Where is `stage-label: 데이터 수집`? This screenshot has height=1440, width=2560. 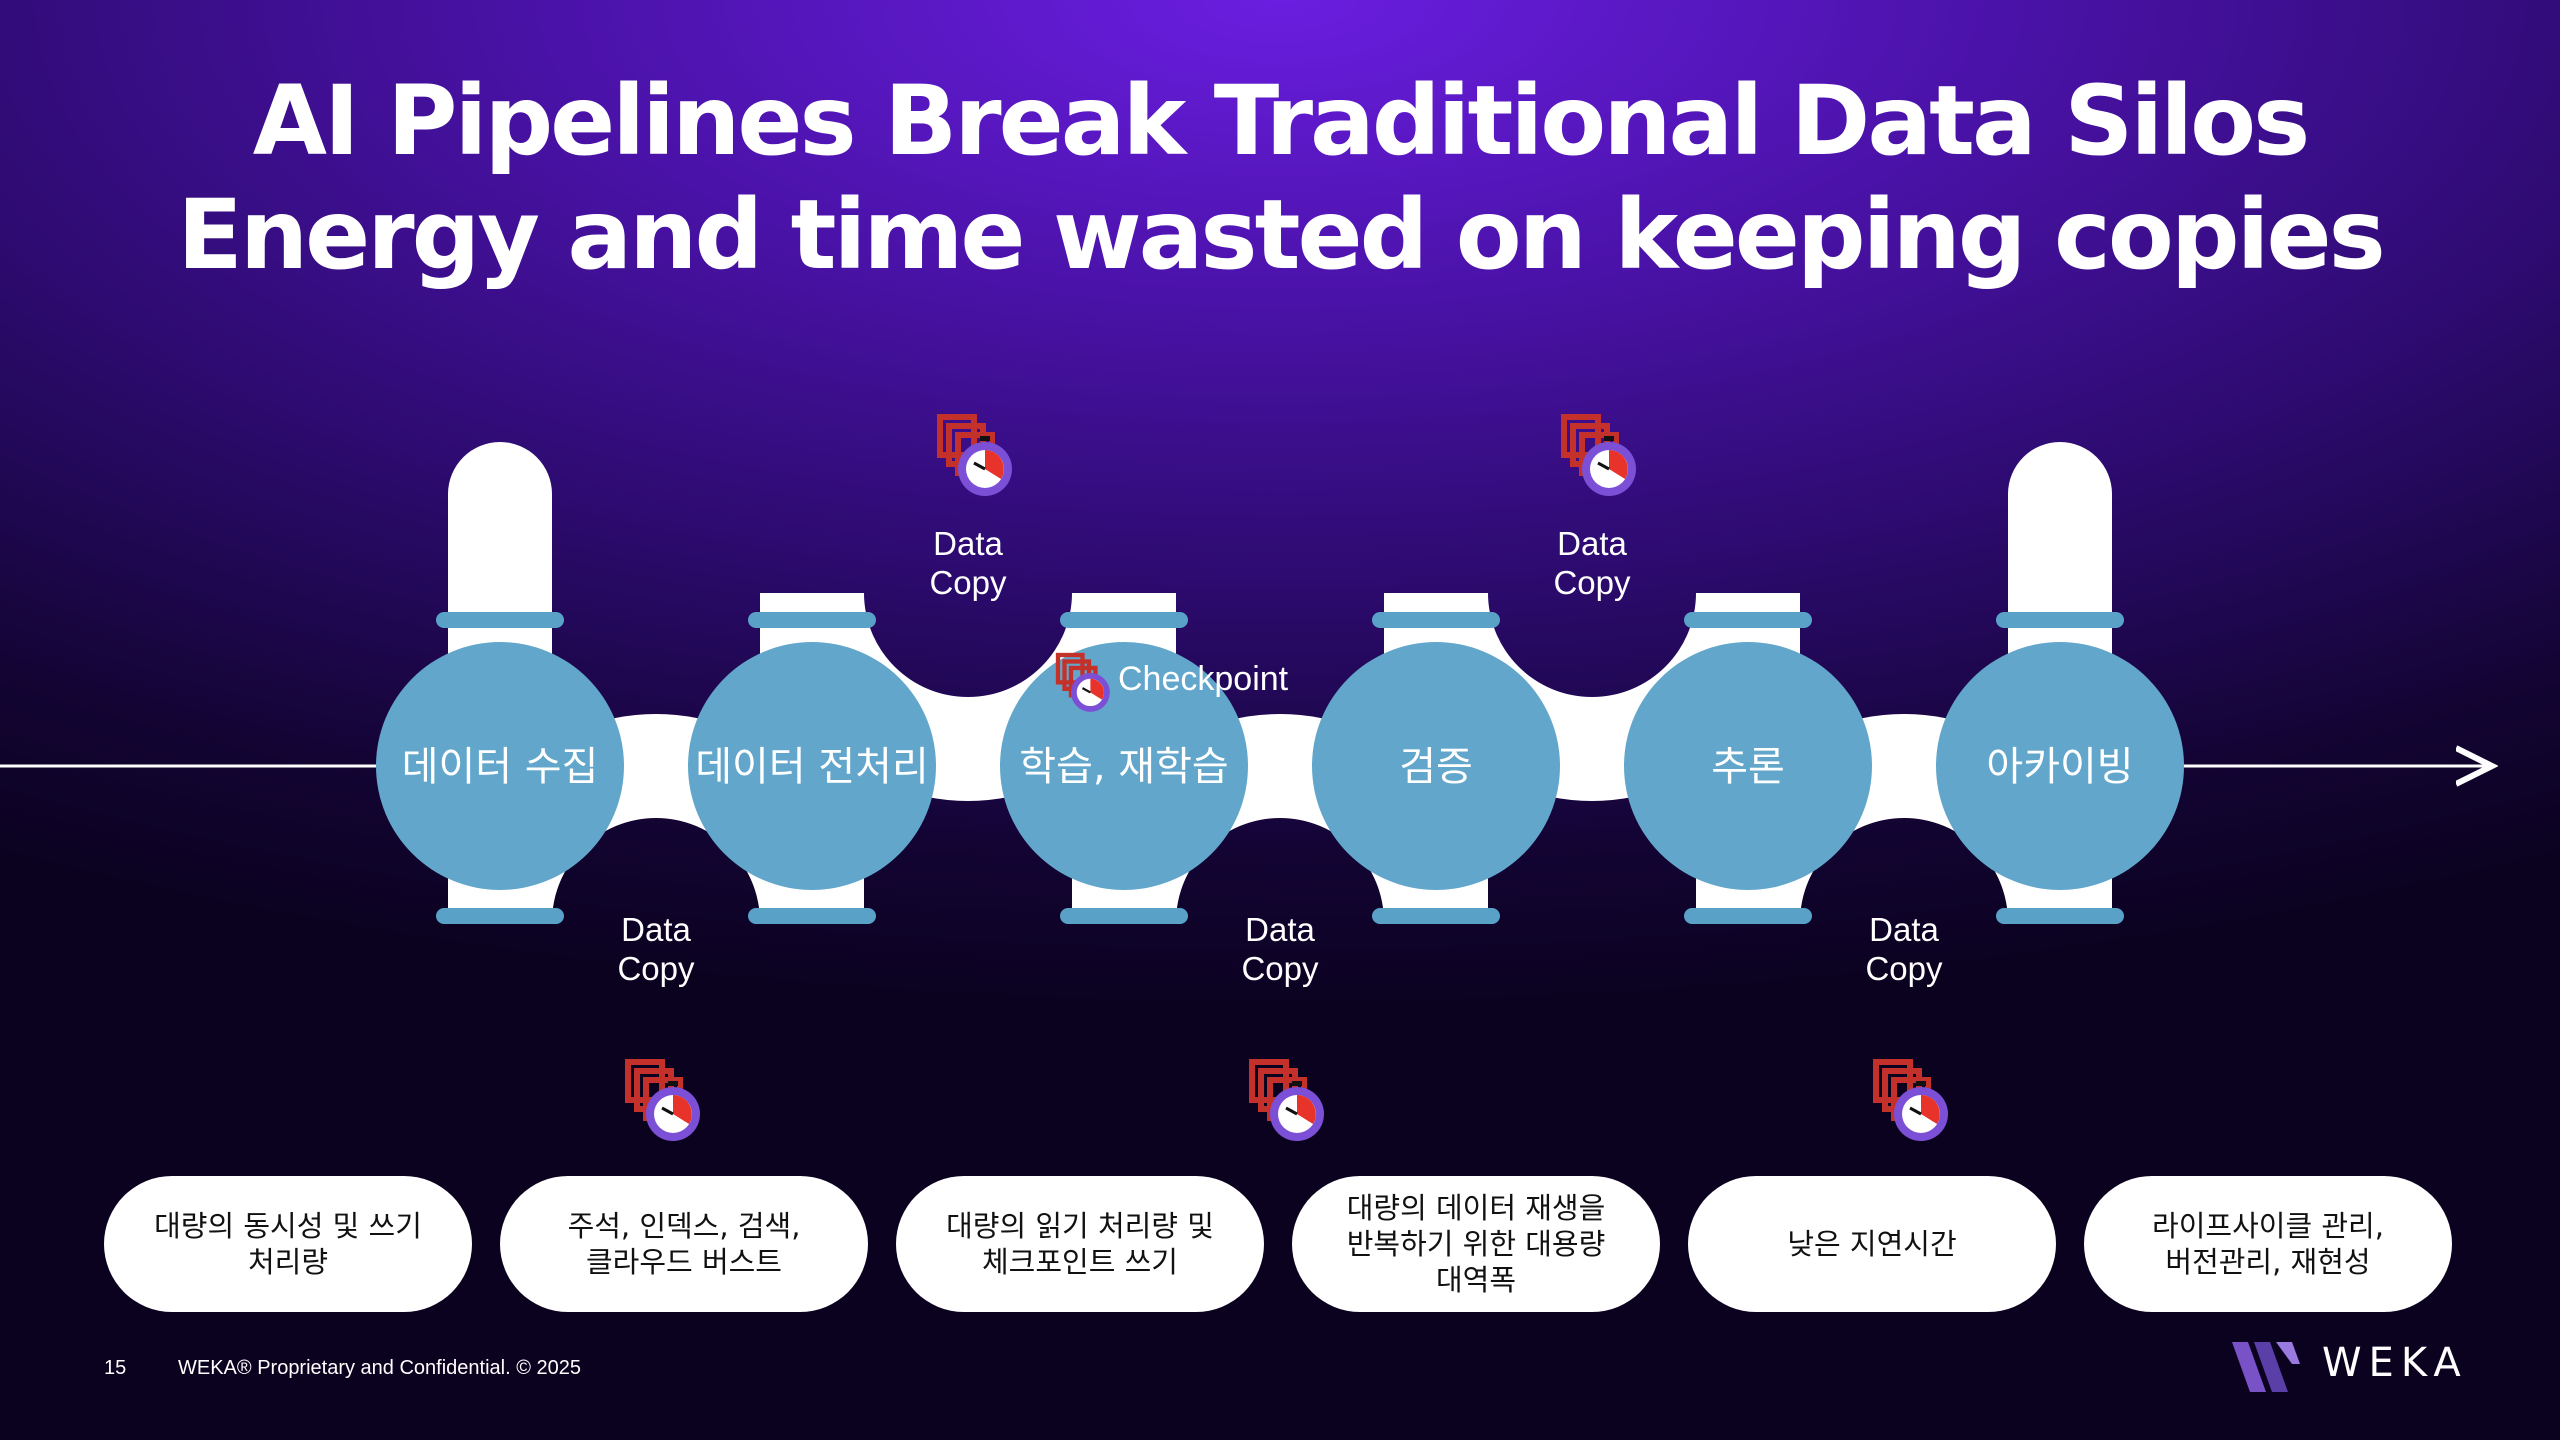
stage-label: 데이터 수집 is located at coordinates (500, 767).